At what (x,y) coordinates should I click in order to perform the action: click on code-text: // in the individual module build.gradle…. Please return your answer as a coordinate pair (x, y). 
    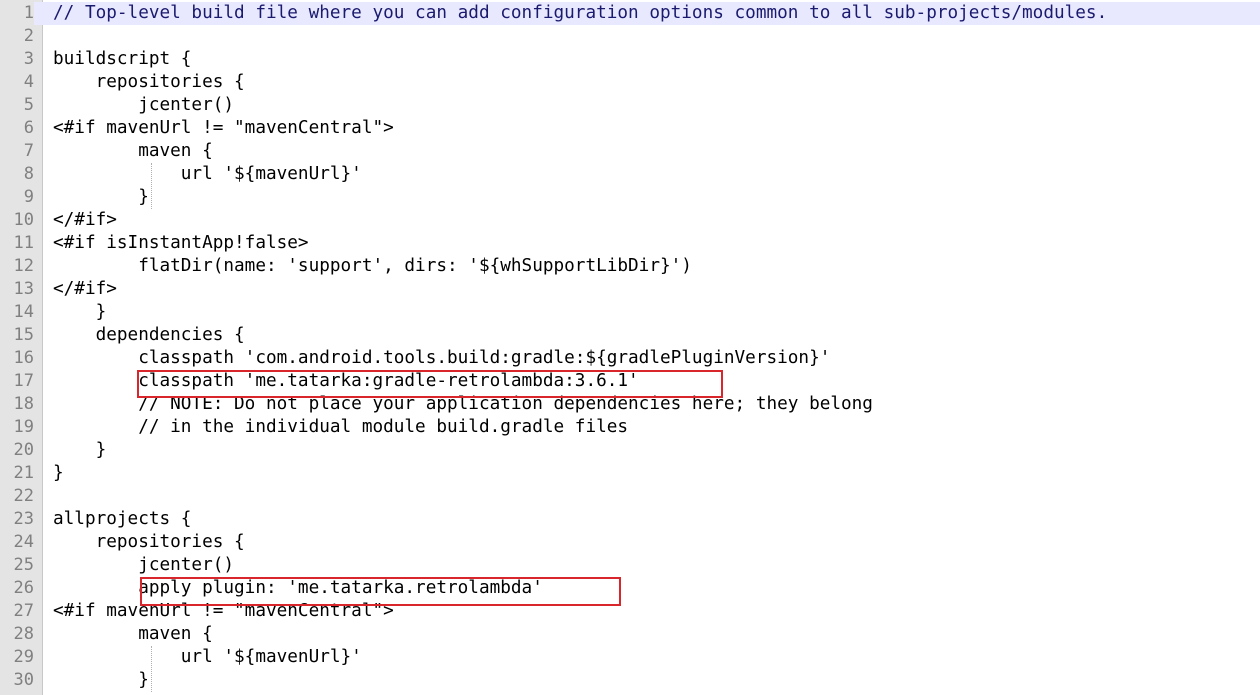
    Looking at the image, I should click on (341, 427).